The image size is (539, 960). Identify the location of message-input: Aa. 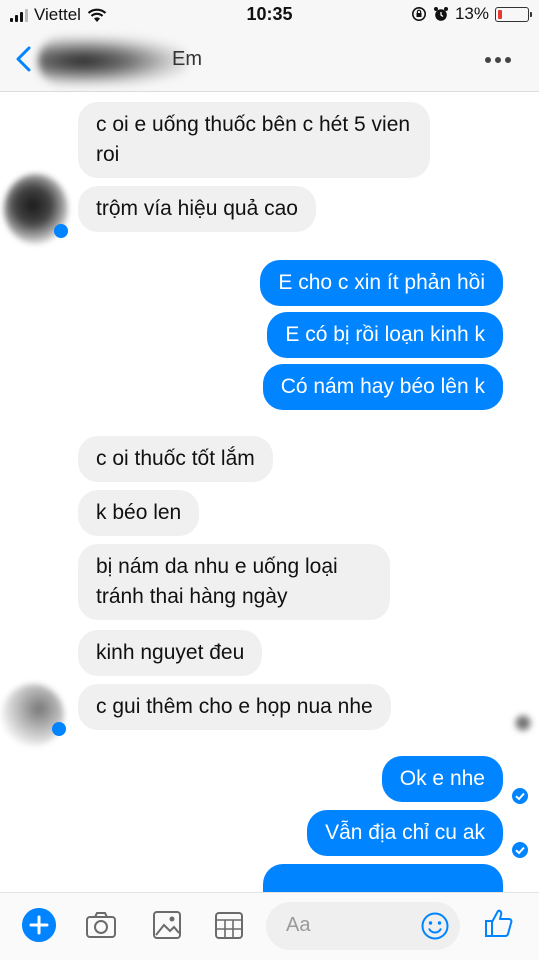
(363, 926).